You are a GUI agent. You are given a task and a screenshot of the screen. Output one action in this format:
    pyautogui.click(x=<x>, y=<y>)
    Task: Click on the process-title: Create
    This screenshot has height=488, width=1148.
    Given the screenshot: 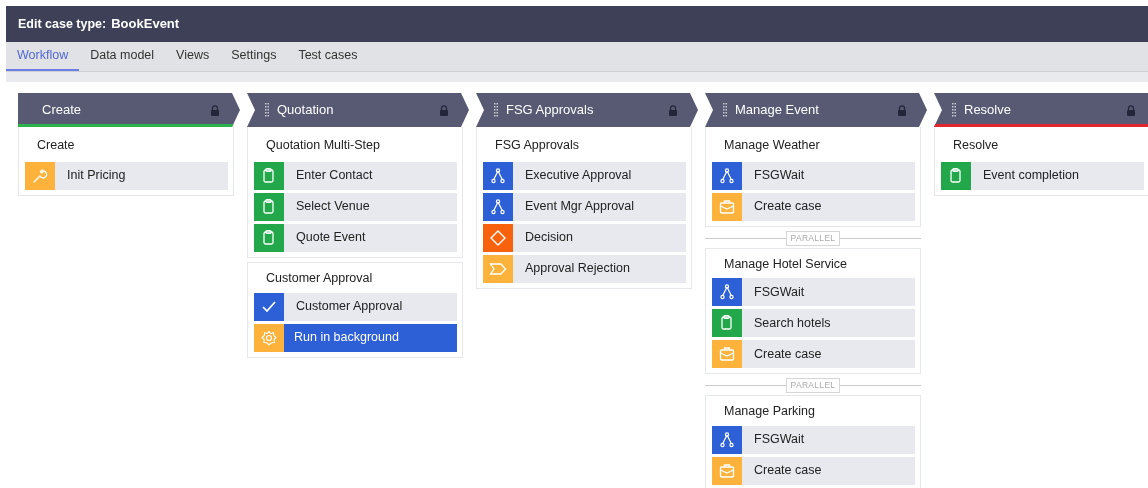 What is the action you would take?
    pyautogui.click(x=56, y=145)
    